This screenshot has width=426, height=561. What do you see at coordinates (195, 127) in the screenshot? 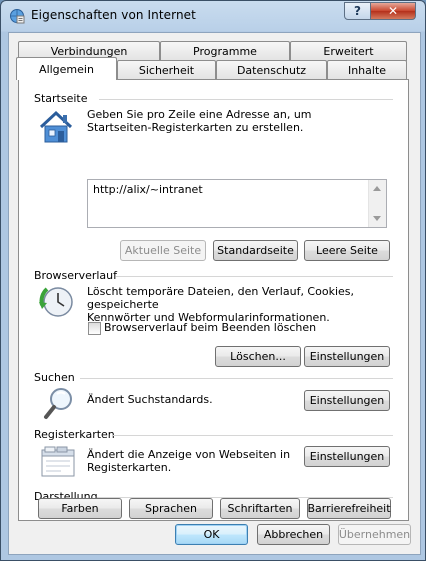
I see `description-line: Startseiten-Registerkarten zu erstellen.` at bounding box center [195, 127].